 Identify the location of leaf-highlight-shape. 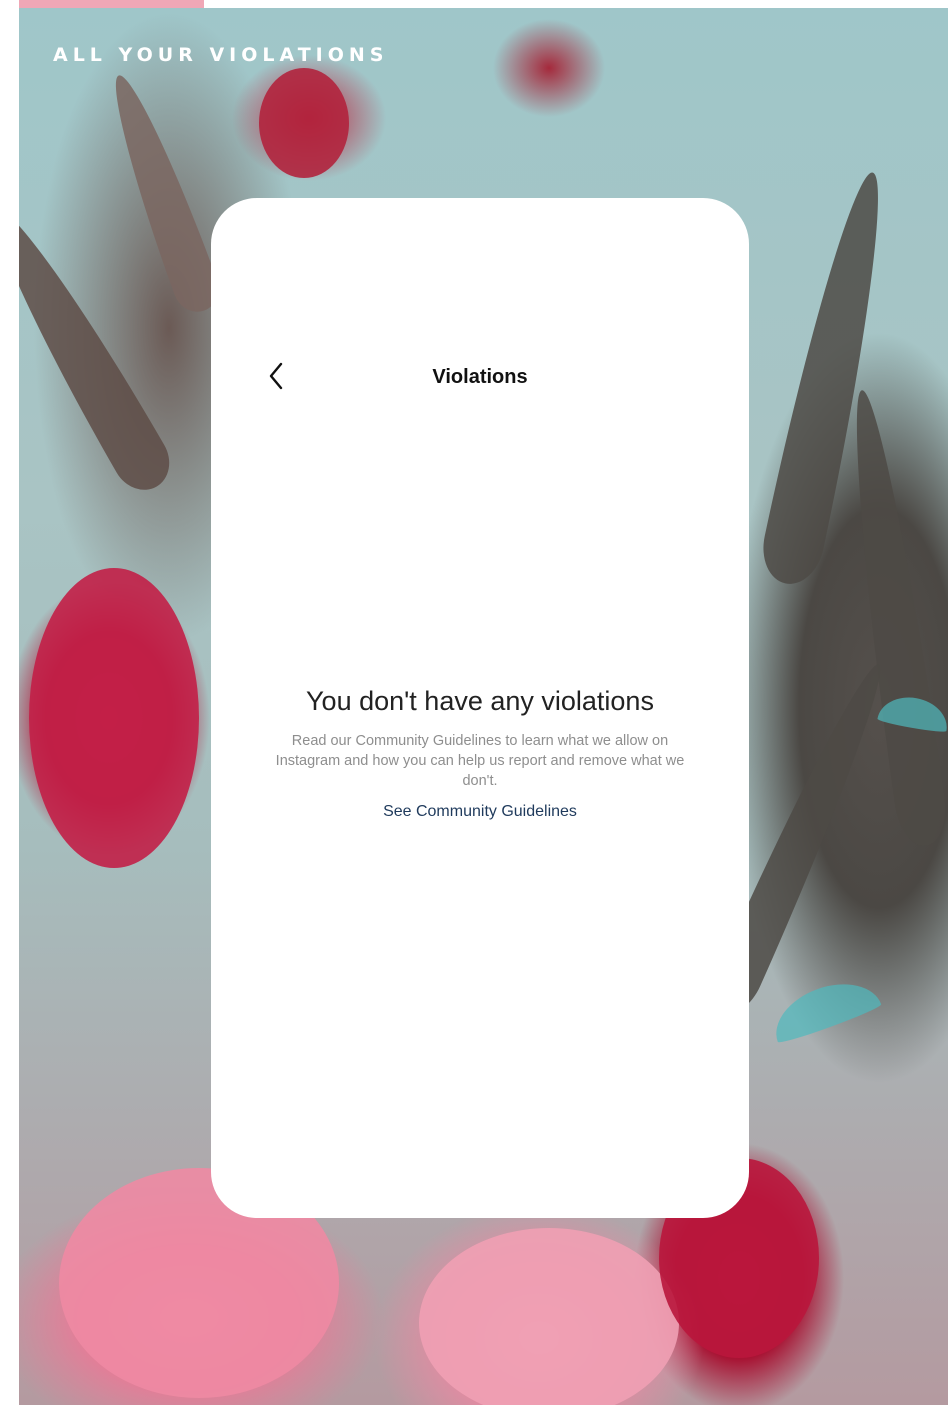
(824, 1008).